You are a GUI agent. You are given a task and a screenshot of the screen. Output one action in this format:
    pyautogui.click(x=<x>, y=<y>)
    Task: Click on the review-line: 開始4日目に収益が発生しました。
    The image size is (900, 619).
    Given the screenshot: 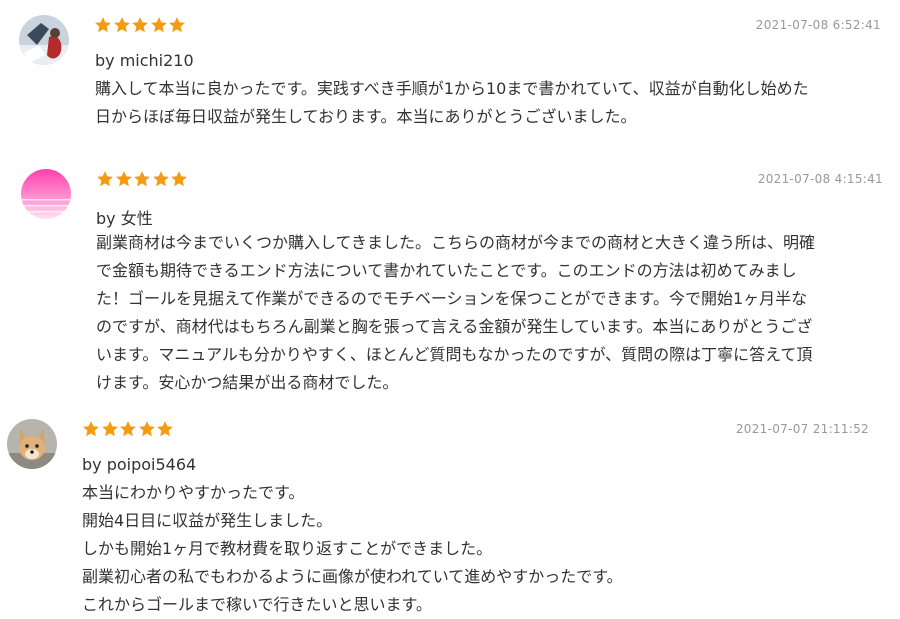 What is the action you would take?
    pyautogui.click(x=207, y=520)
    